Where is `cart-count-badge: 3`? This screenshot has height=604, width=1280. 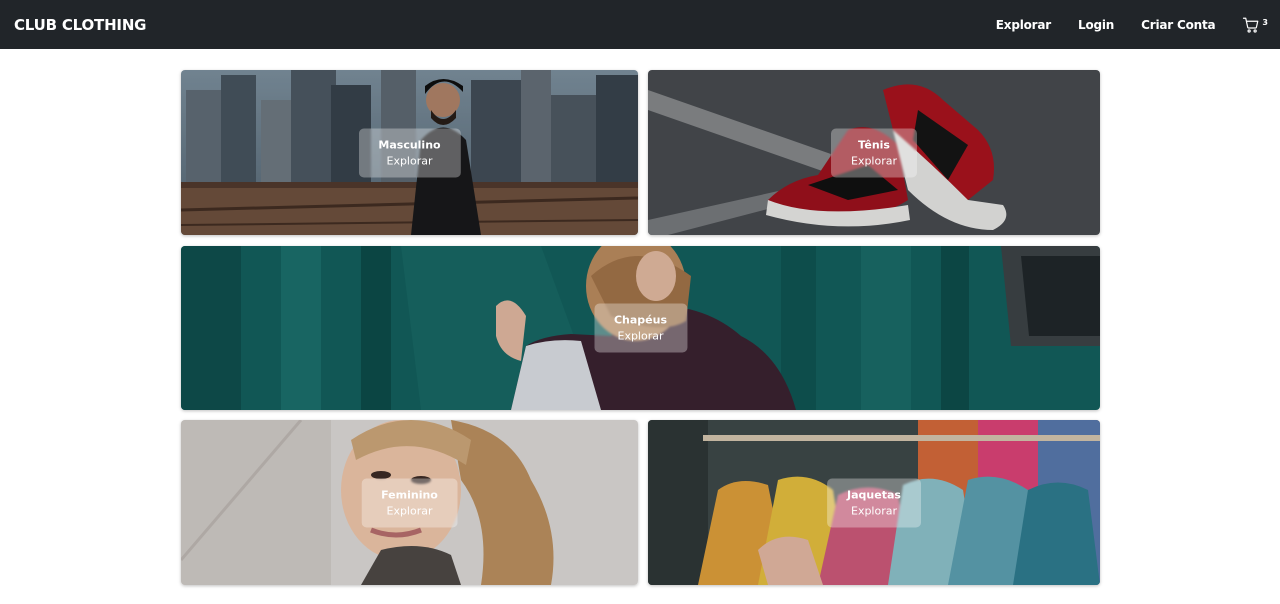 cart-count-badge: 3 is located at coordinates (1265, 22).